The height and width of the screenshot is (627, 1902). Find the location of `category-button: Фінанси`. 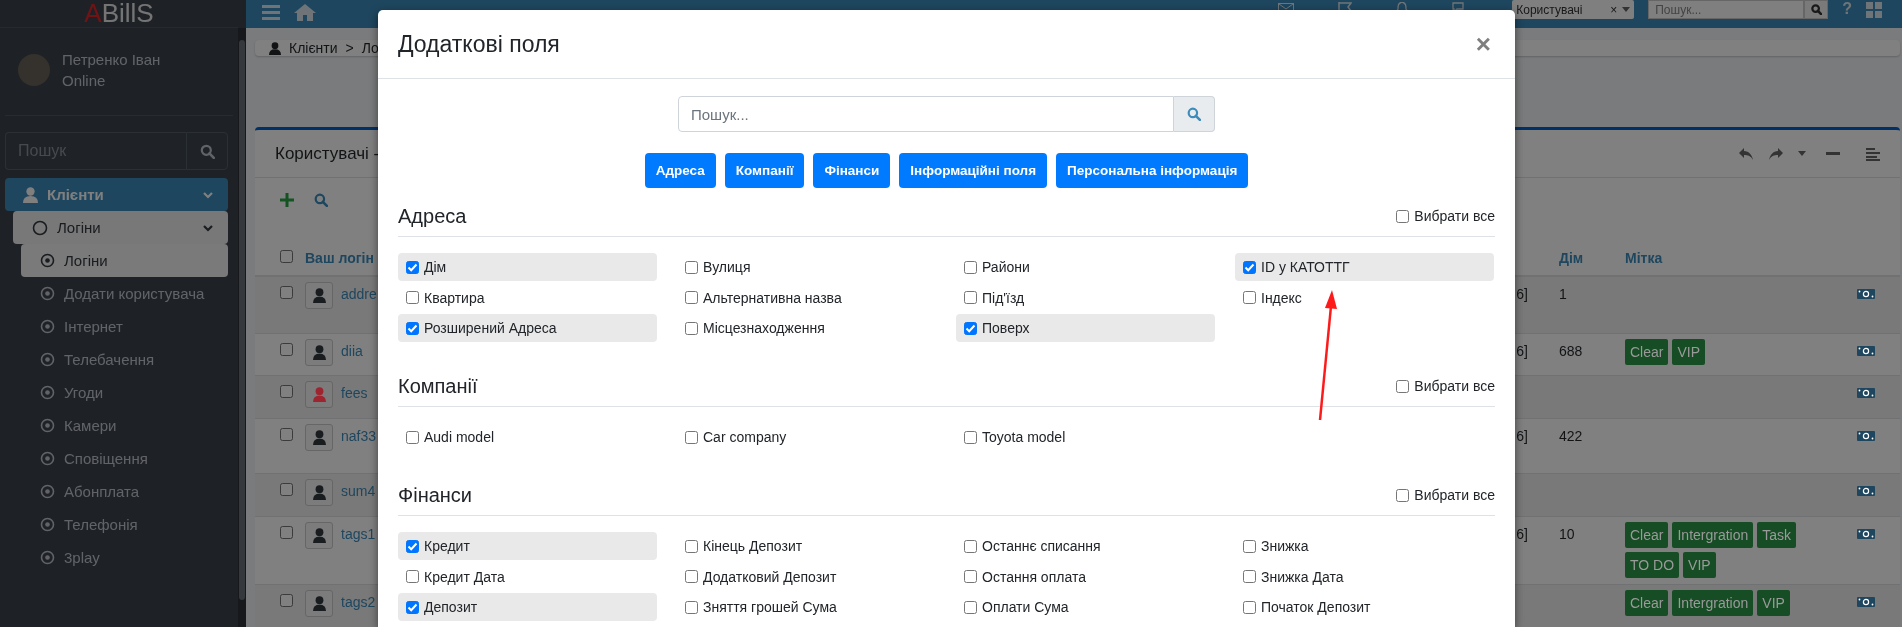

category-button: Фінанси is located at coordinates (852, 170).